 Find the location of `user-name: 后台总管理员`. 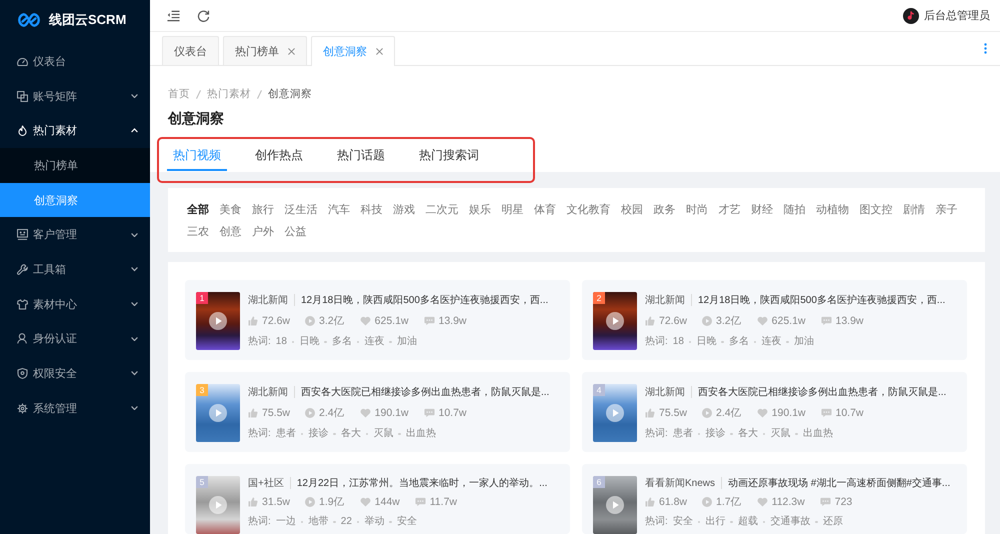

user-name: 后台总管理员 is located at coordinates (957, 15).